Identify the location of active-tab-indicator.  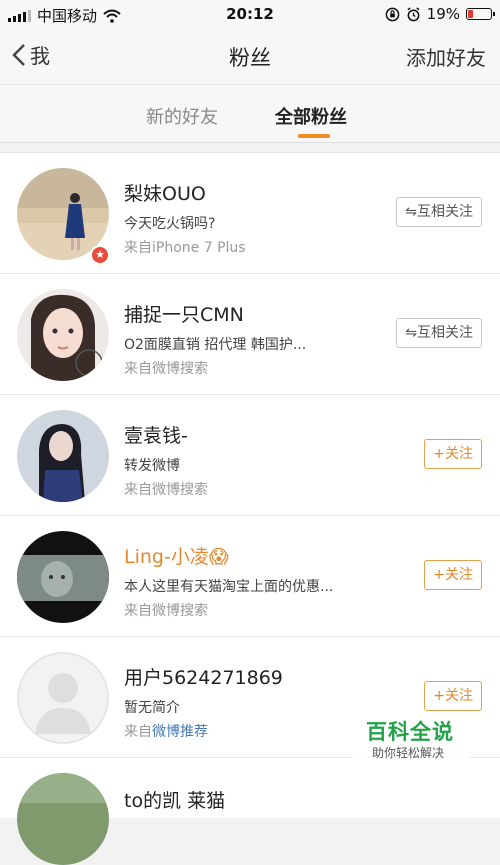
(314, 136).